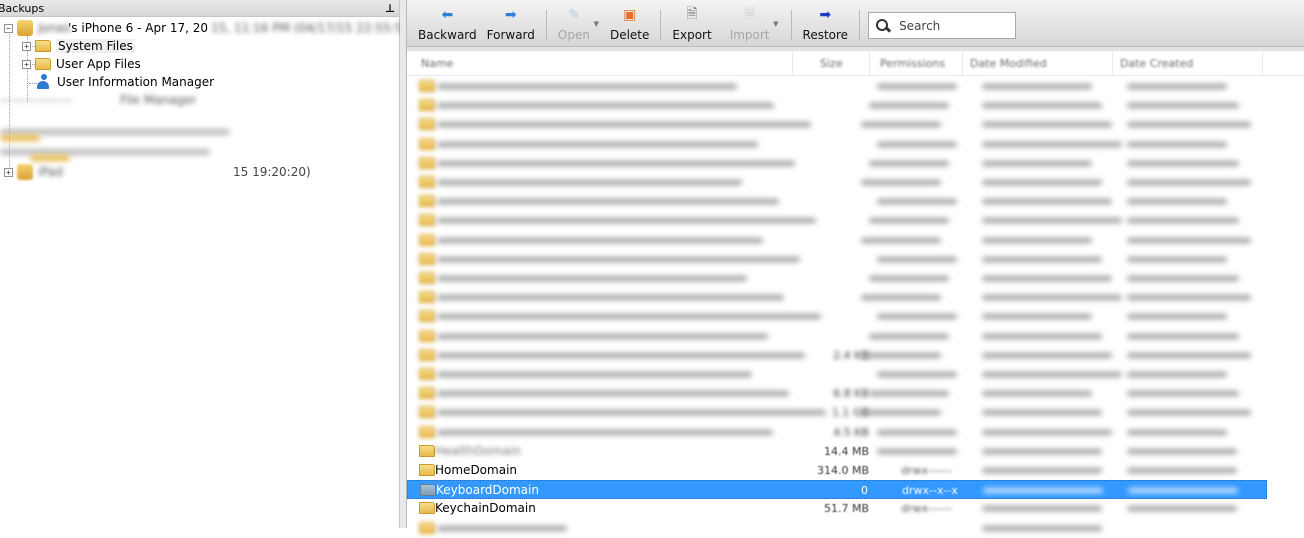 The width and height of the screenshot is (1304, 538). Describe the element at coordinates (390, 8) in the screenshot. I see `pin-icon: ⊥` at that location.